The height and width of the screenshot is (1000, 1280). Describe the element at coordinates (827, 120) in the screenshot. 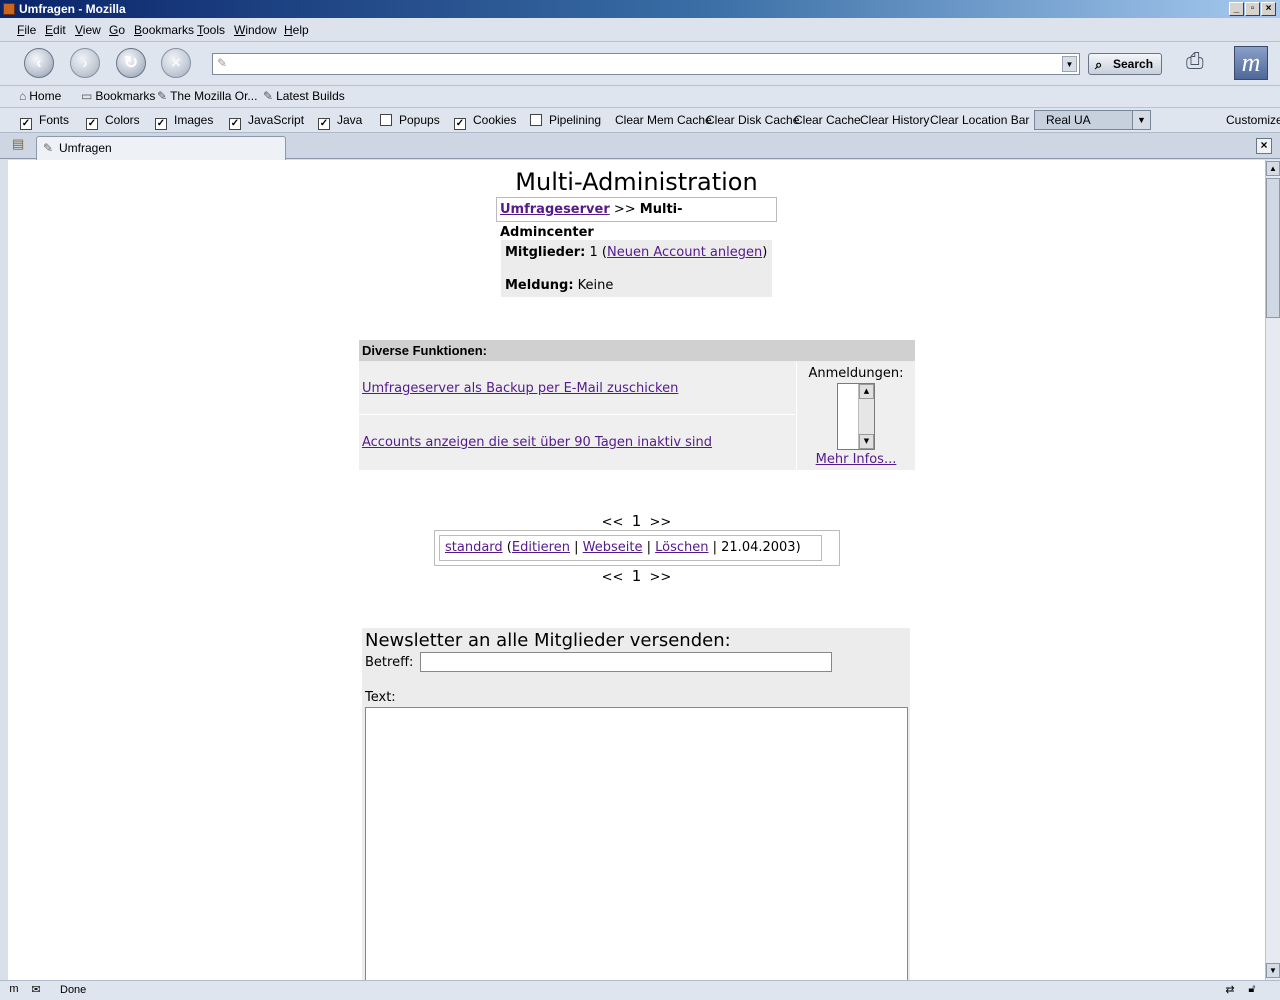

I see `clear-cache-button: Clear Cache` at that location.